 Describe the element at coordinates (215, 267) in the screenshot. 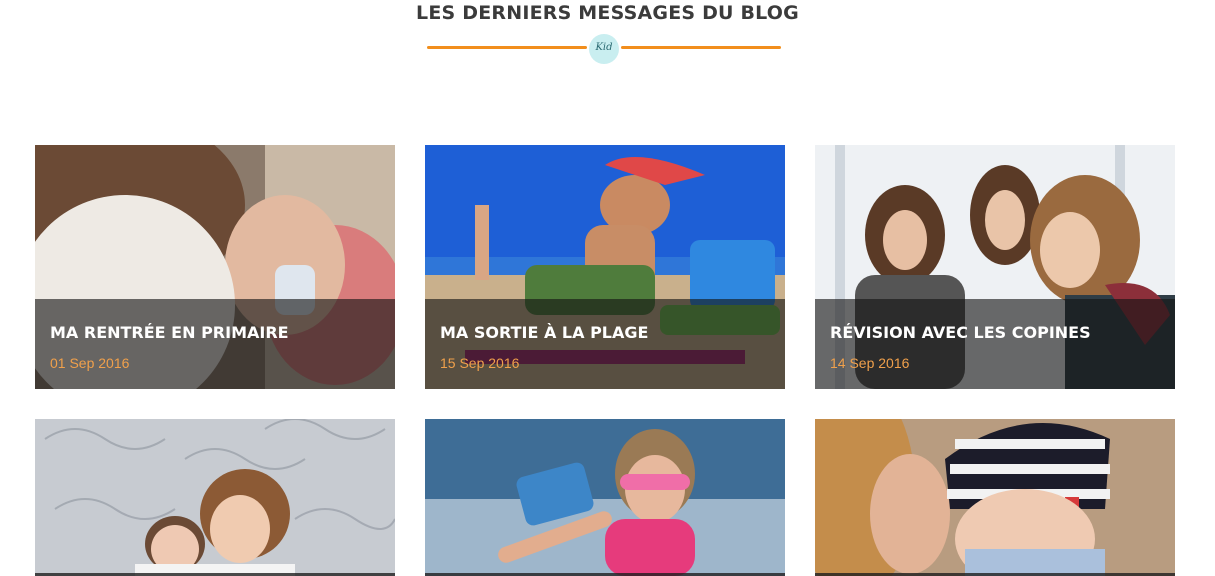

I see `blog-post-card: MA RENTRÉE EN PRIMAIRE 01 Sep 2016` at that location.